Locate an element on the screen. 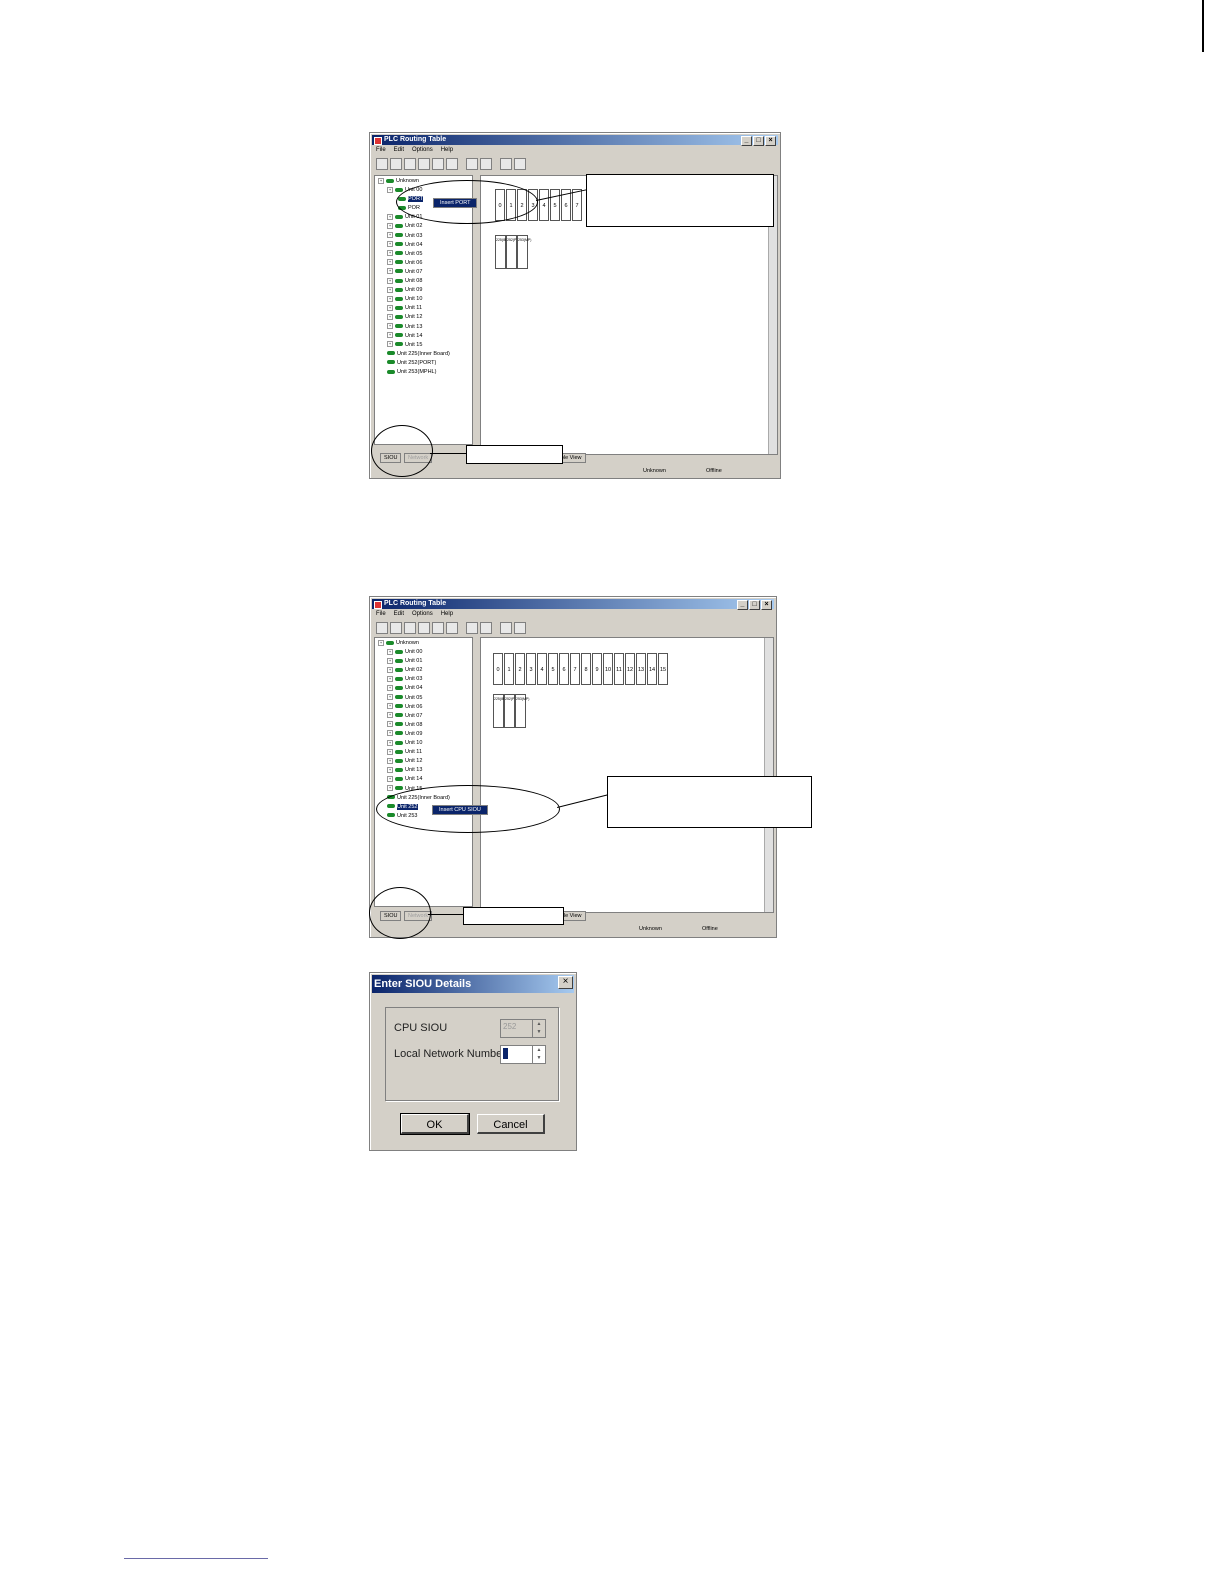  cpu-siou-stepper: 252 ▲ ▼ is located at coordinates (523, 1028).